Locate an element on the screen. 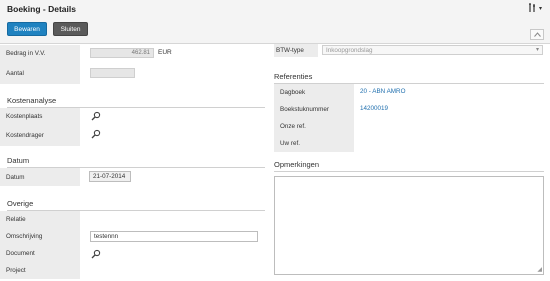 This screenshot has height=281, width=550. omschrijving-row: Omschrijving testennn is located at coordinates (130, 236).